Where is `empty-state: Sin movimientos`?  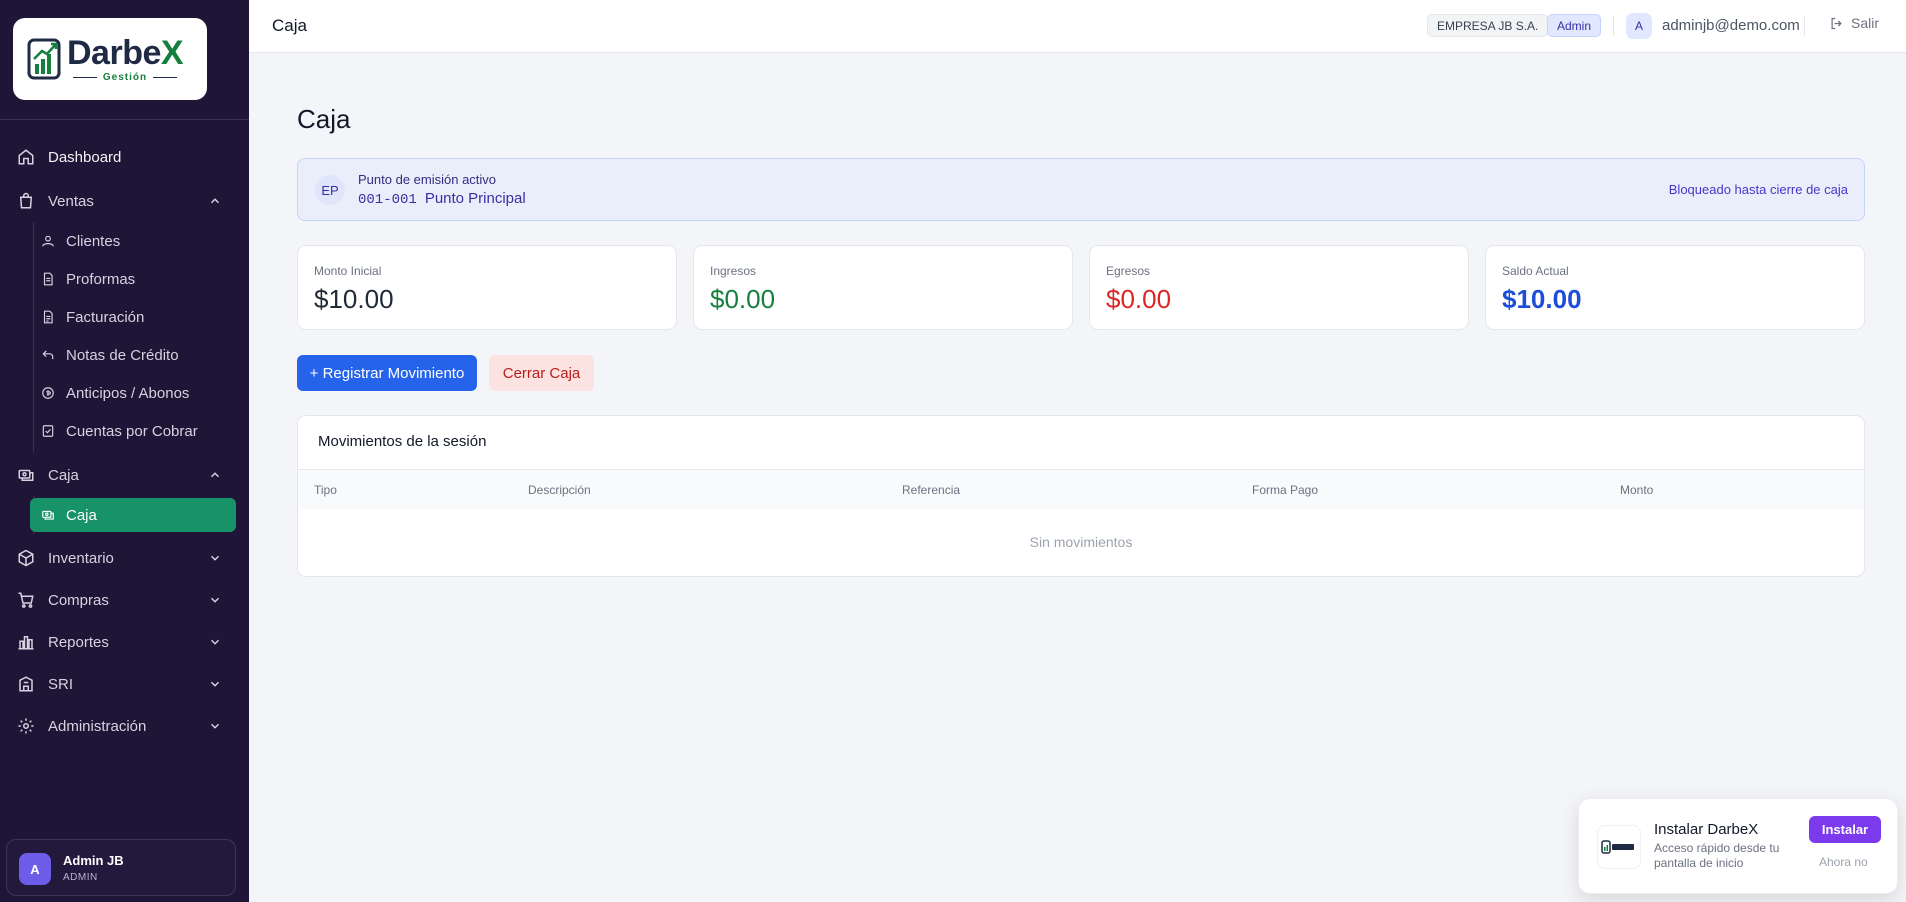 empty-state: Sin movimientos is located at coordinates (1081, 542).